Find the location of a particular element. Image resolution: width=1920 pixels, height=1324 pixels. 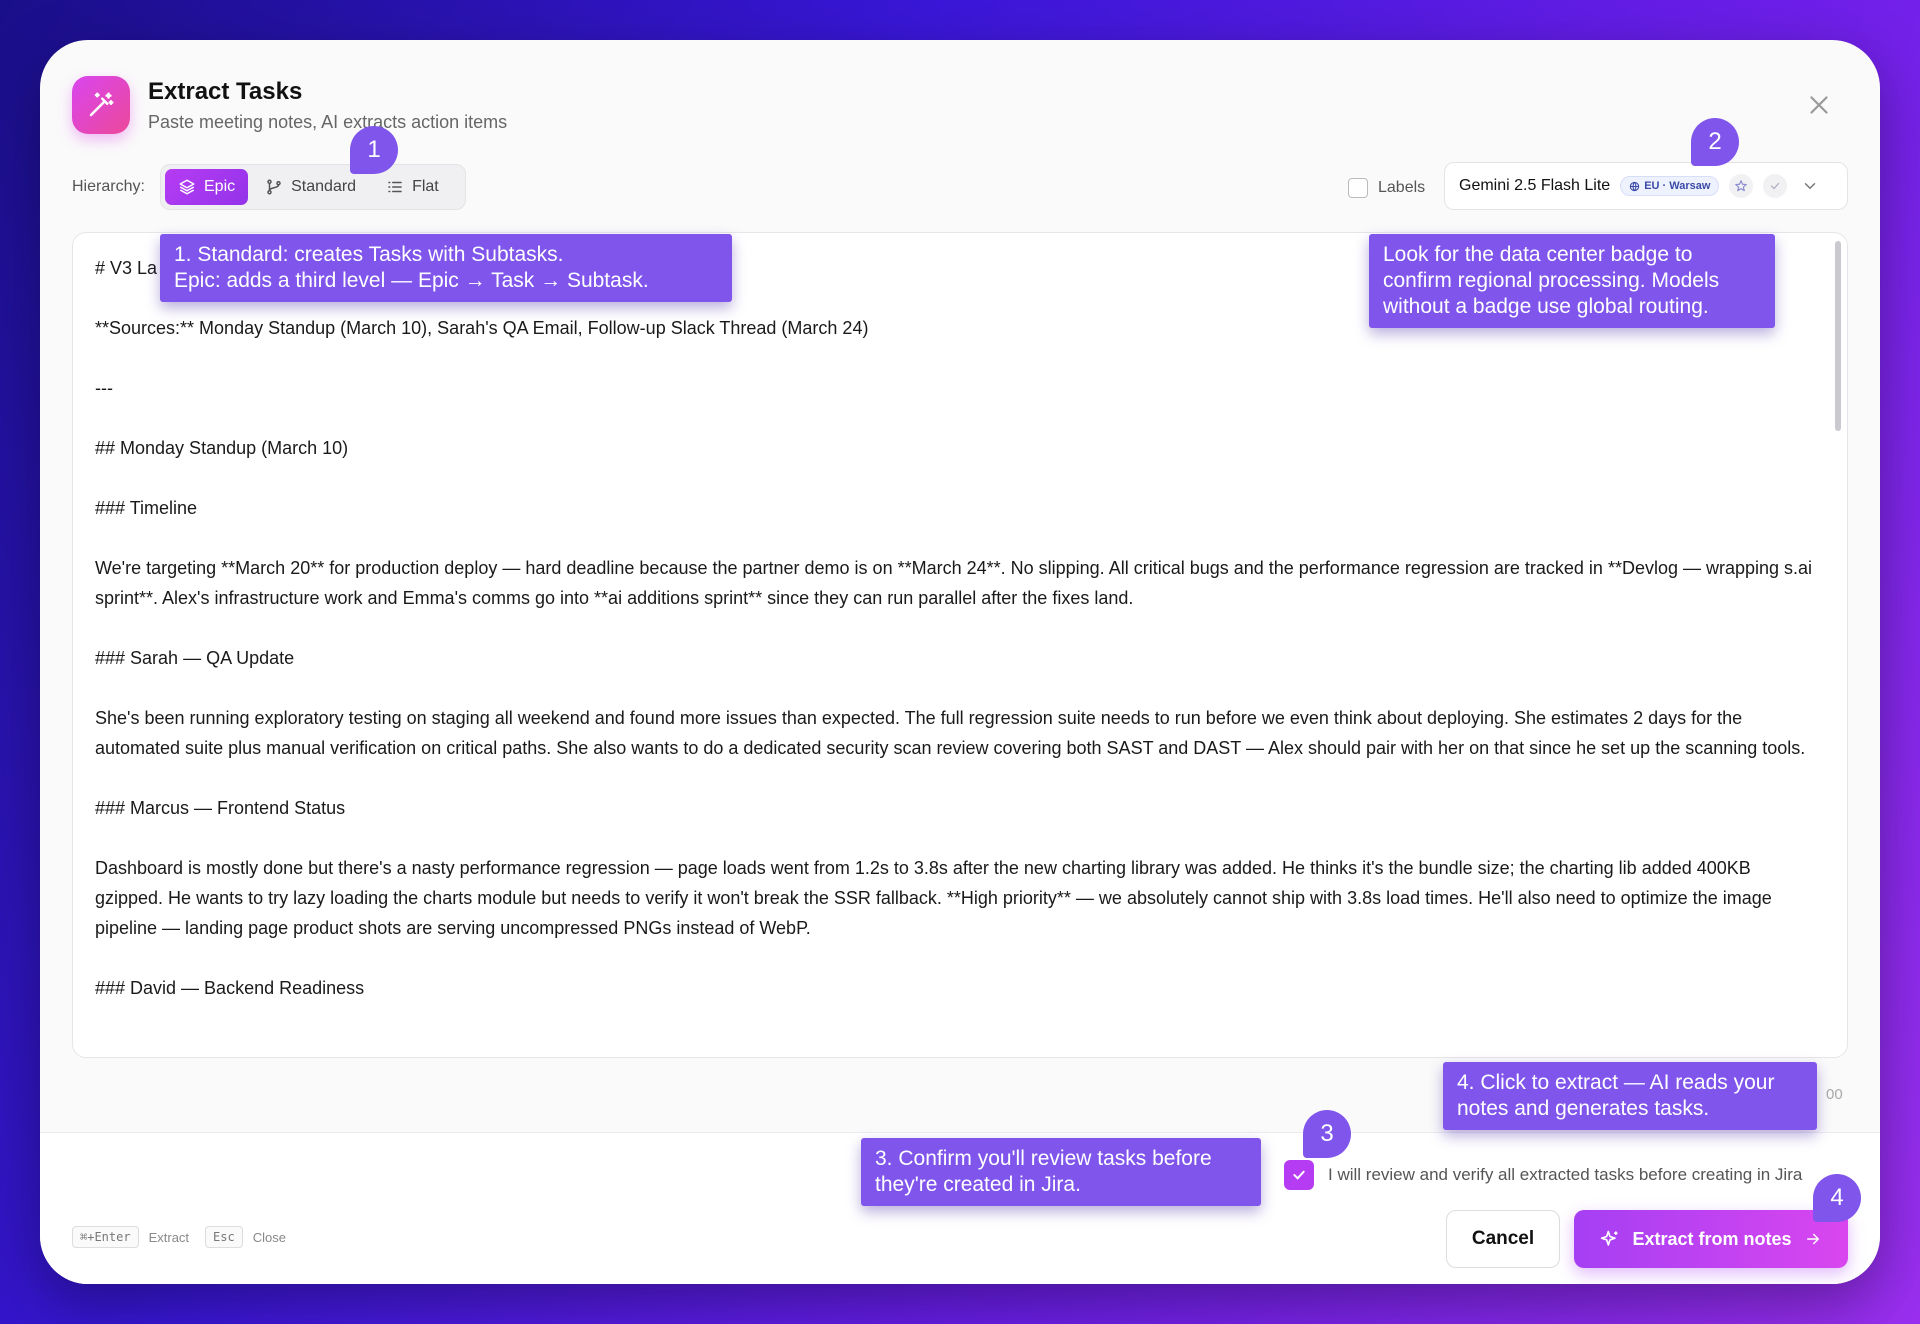

globe-icon is located at coordinates (1635, 186).